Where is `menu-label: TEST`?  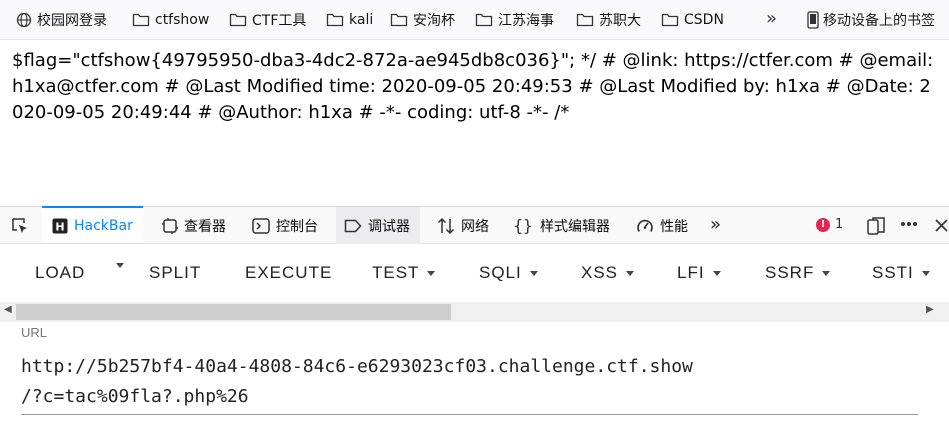
menu-label: TEST is located at coordinates (396, 272).